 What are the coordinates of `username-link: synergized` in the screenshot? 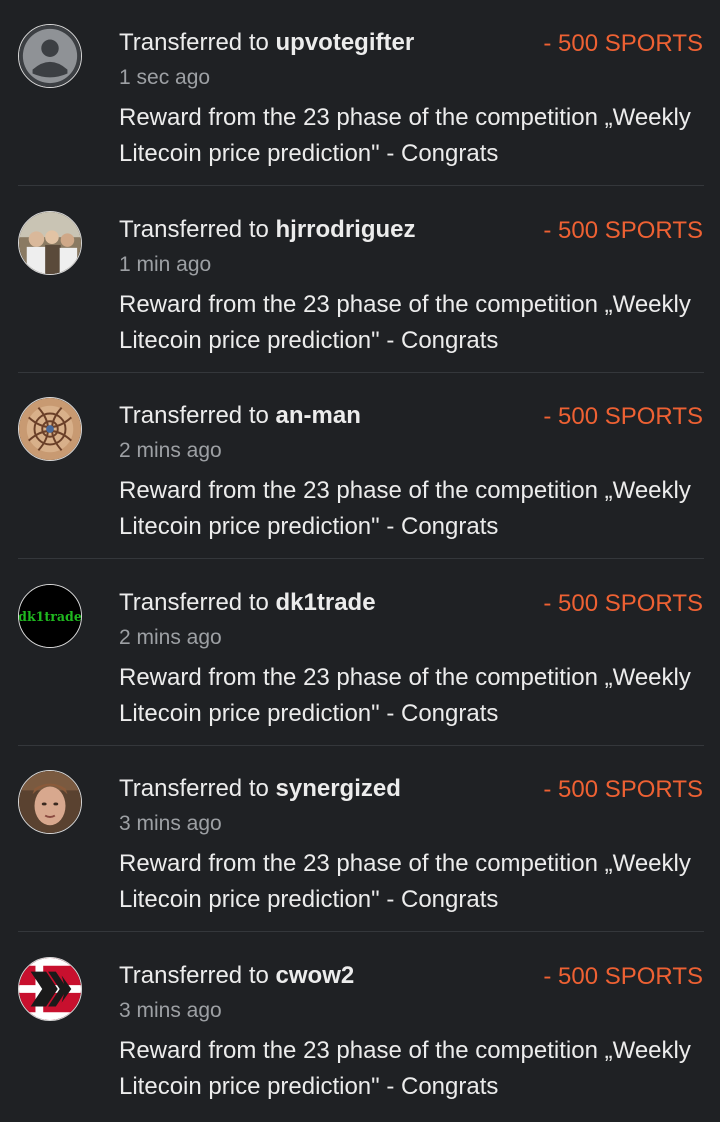 It's located at (338, 788).